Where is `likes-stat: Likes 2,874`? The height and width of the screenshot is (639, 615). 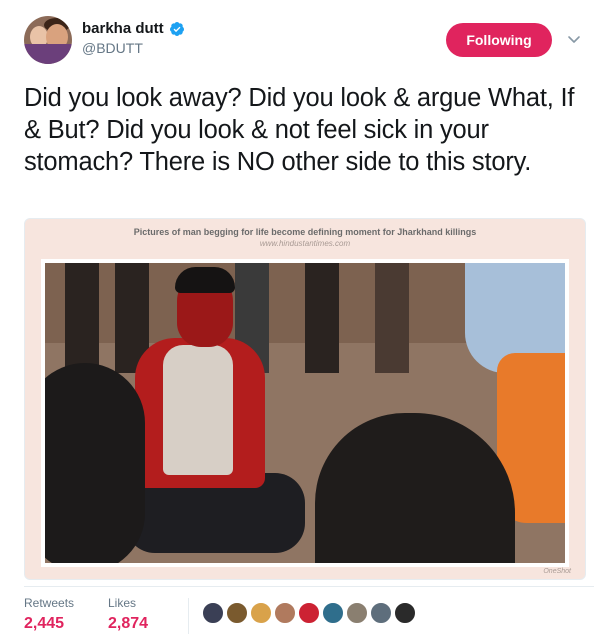 likes-stat: Likes 2,874 is located at coordinates (128, 614).